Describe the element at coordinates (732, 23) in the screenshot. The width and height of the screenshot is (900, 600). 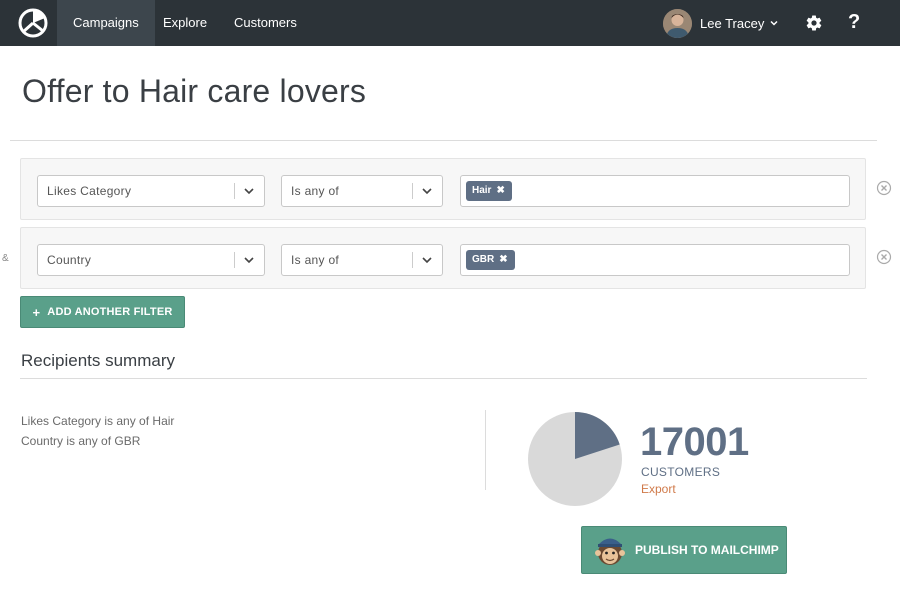
I see `user-name: Lee Tracey` at that location.